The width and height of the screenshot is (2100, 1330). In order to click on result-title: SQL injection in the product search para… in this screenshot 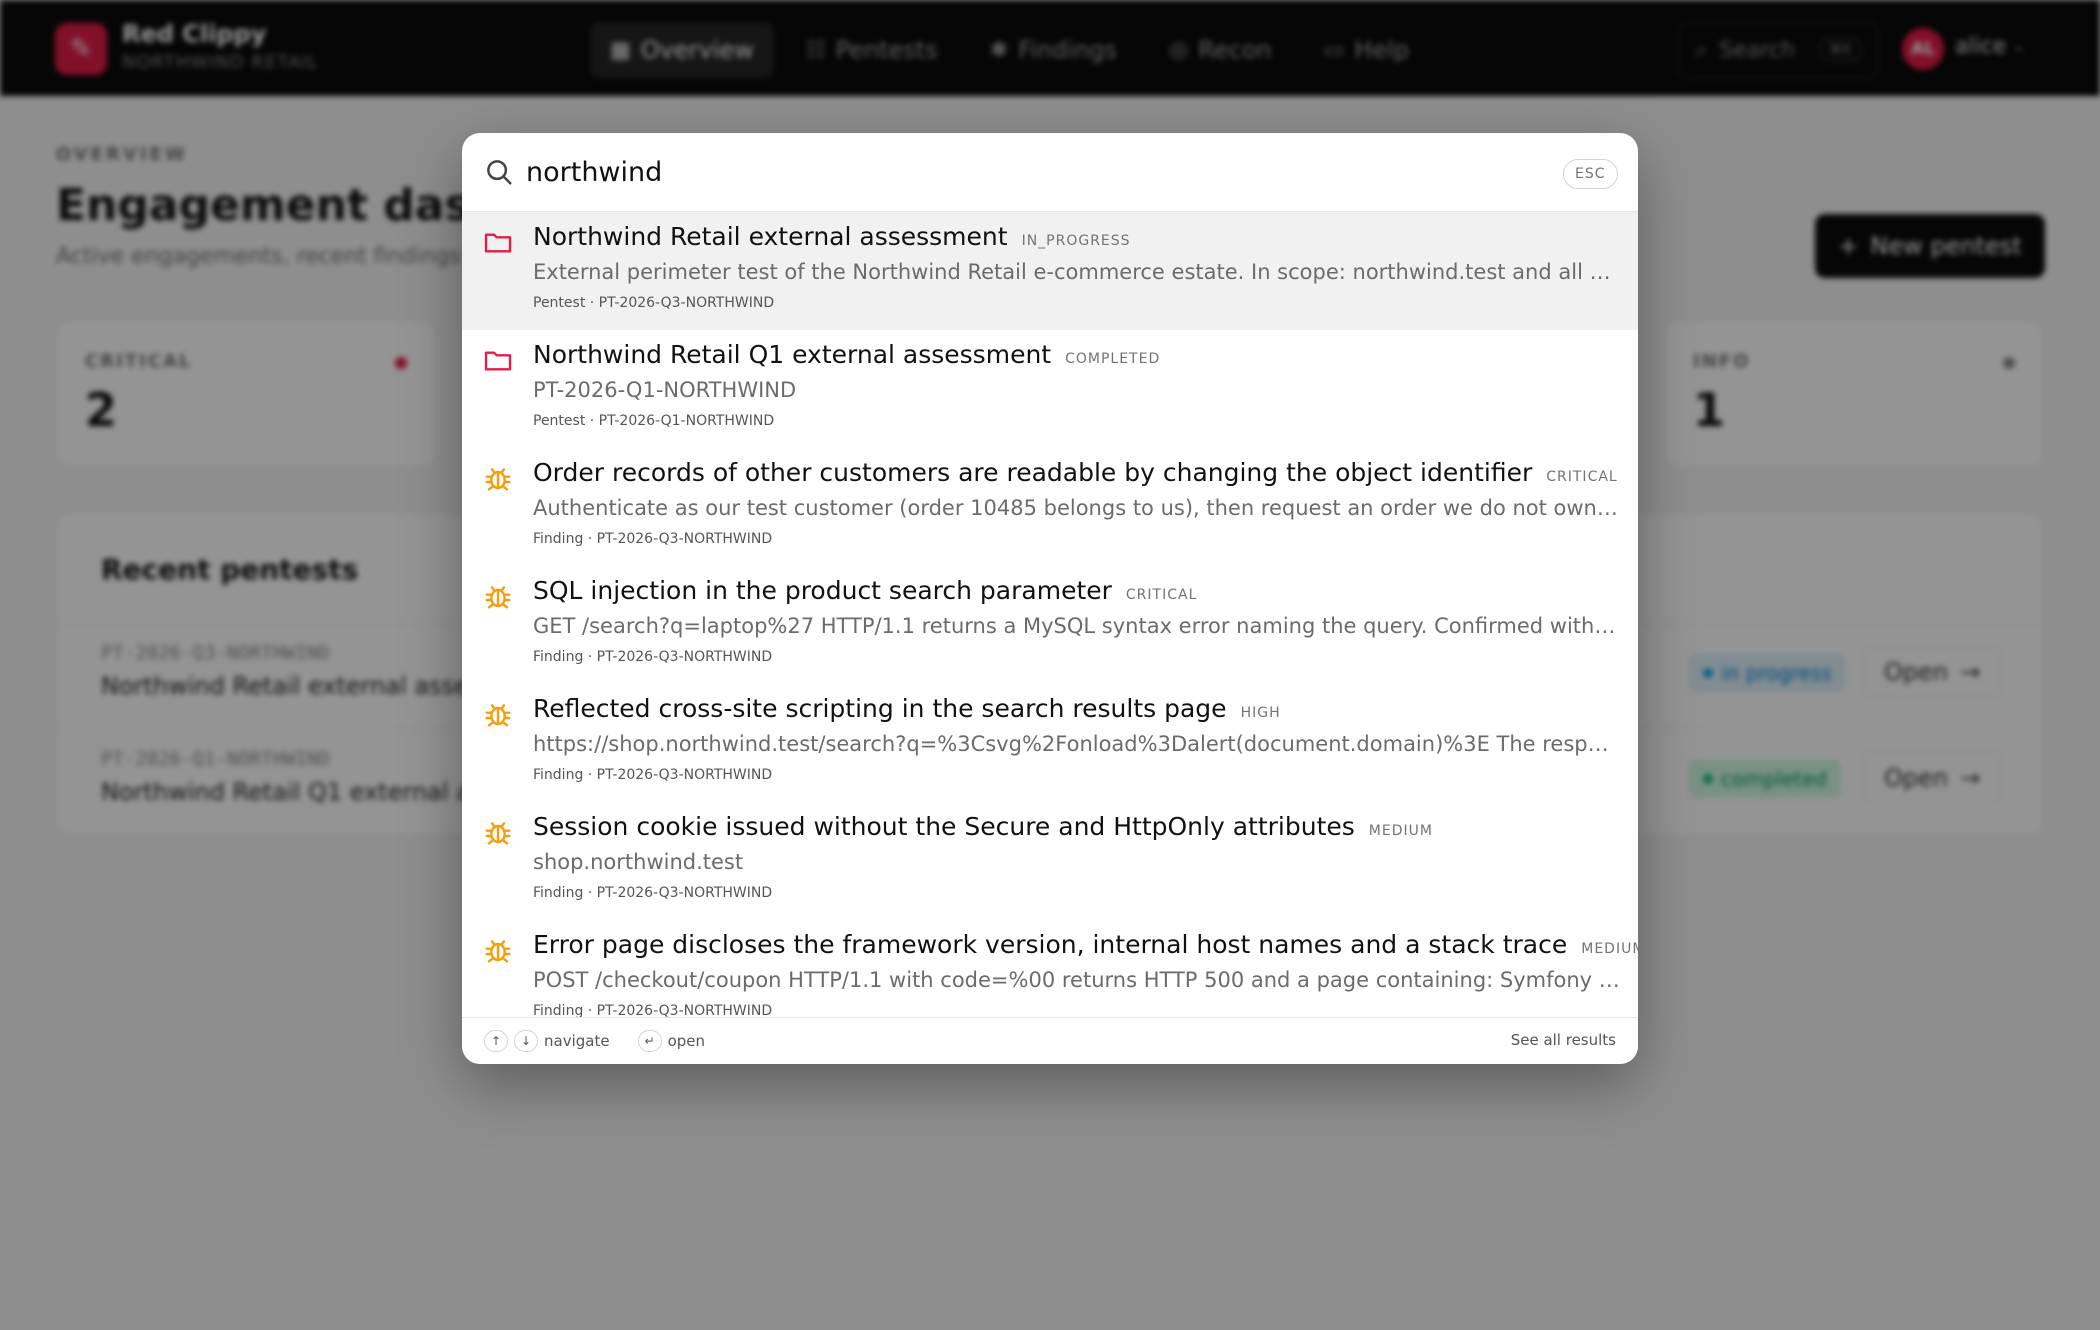, I will do `click(822, 590)`.